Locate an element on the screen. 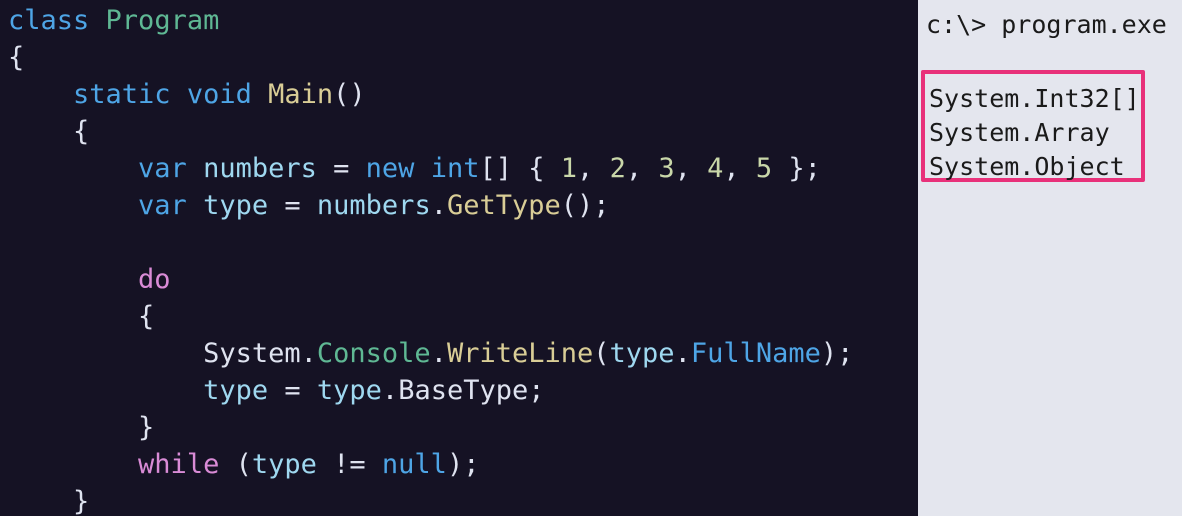  code-token: ; is located at coordinates (536, 390).